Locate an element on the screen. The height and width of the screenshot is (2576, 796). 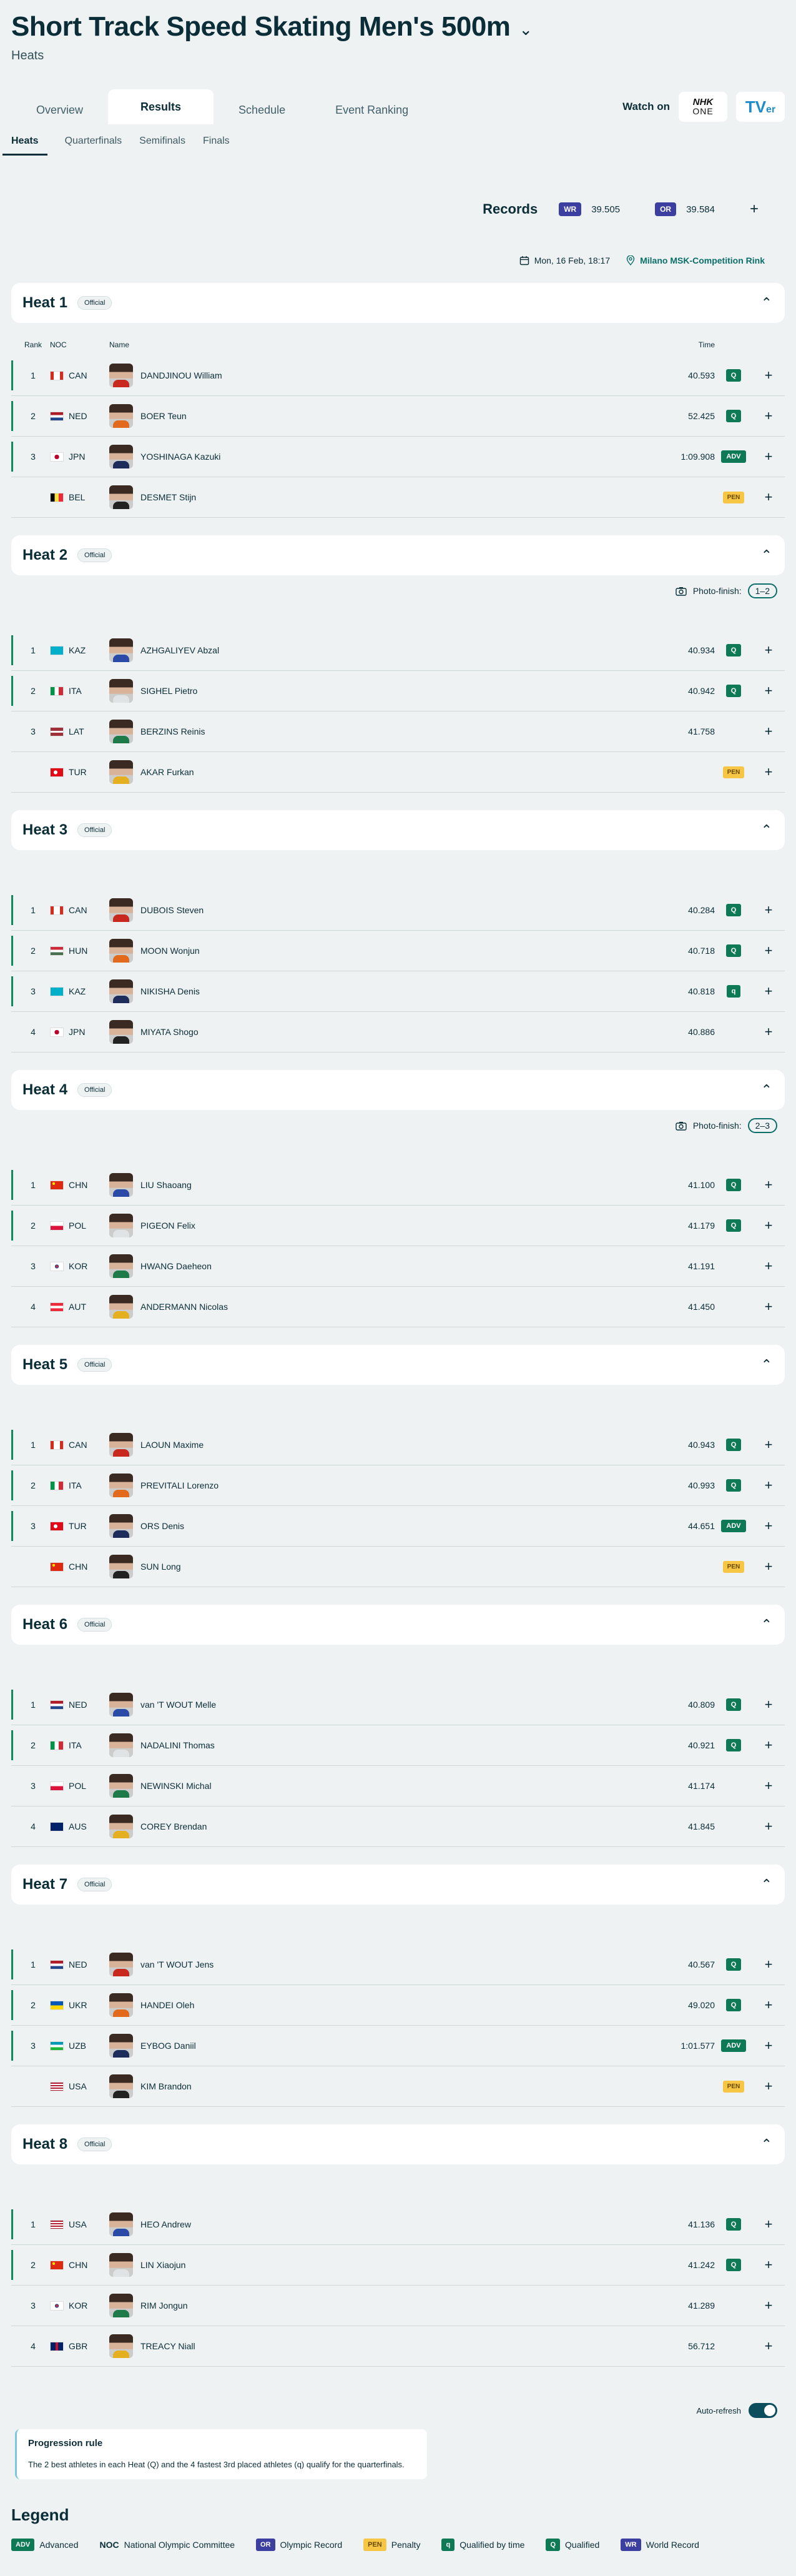
table-row: 2 HUN MOON Wonjun 40.718 Q + is located at coordinates (398, 951).